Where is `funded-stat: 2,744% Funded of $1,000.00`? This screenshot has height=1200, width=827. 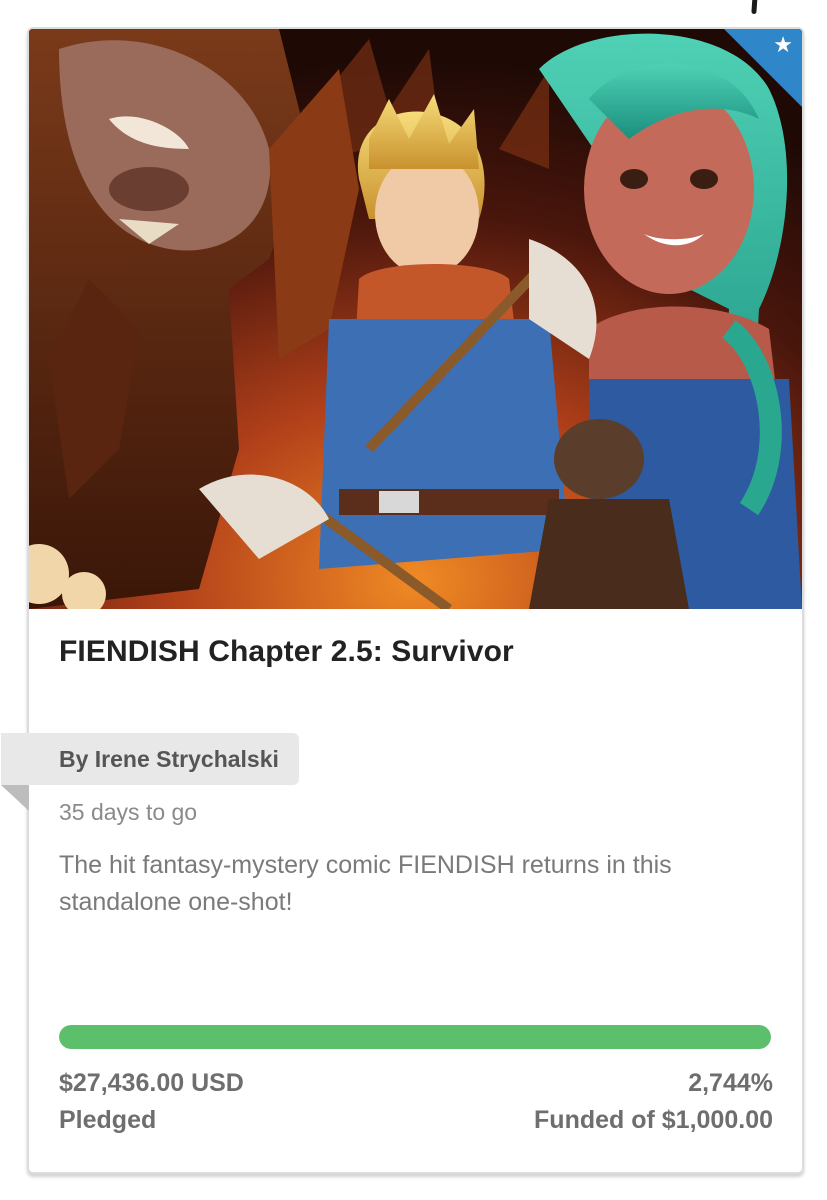
funded-stat: 2,744% Funded of $1,000.00 is located at coordinates (653, 1102).